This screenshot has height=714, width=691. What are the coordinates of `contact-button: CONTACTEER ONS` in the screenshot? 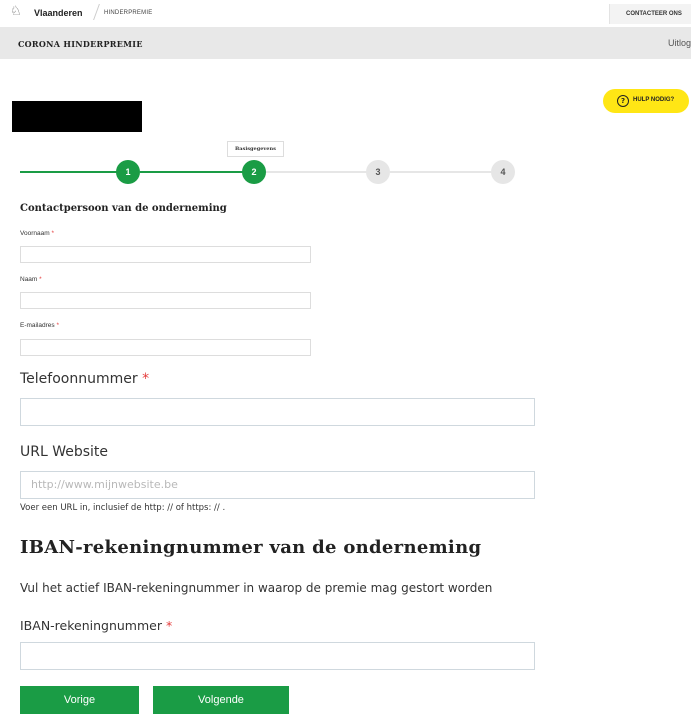 It's located at (650, 14).